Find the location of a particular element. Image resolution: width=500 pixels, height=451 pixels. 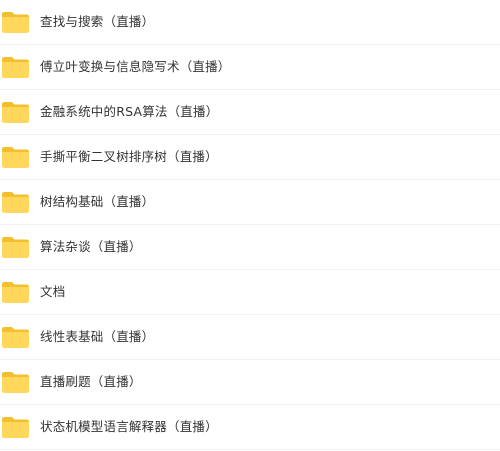

folder-row: 金融系统中的RSA算法（直播） is located at coordinates (250, 112).